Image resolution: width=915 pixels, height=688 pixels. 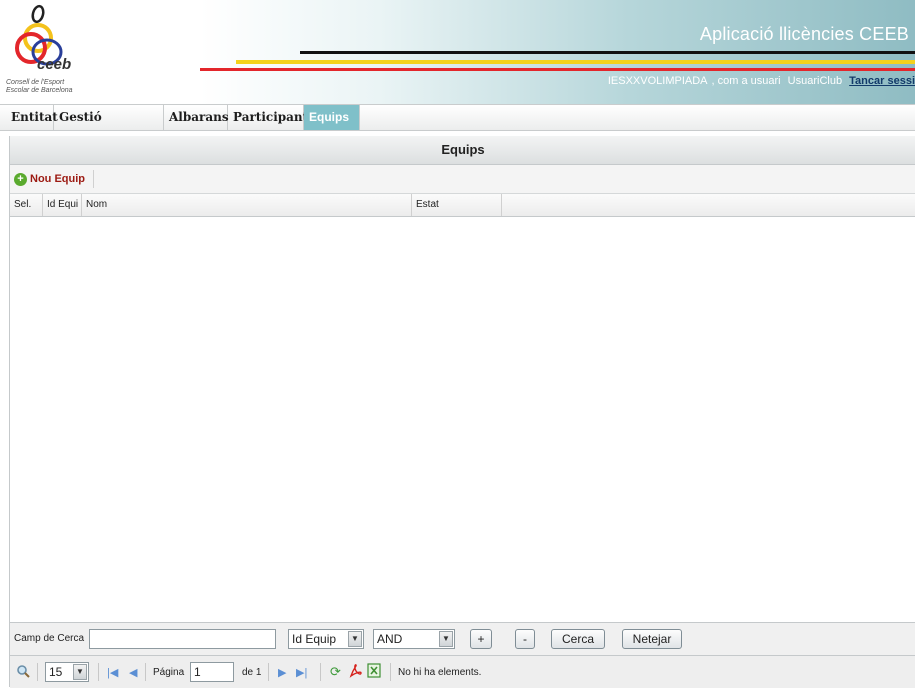 What do you see at coordinates (62, 205) in the screenshot?
I see `column-header-id: Id Equi` at bounding box center [62, 205].